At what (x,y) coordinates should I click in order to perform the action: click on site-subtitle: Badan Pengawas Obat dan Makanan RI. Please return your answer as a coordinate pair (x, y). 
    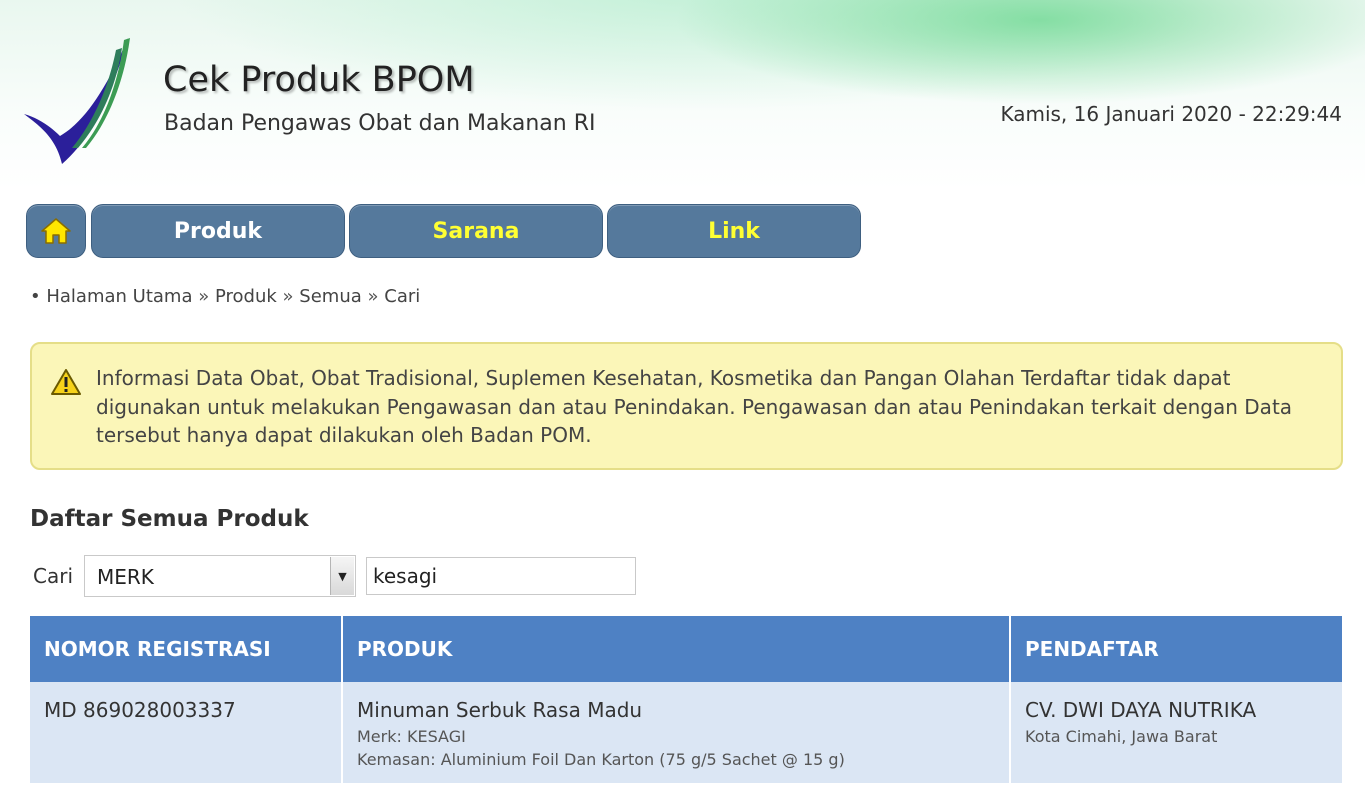
    Looking at the image, I should click on (380, 123).